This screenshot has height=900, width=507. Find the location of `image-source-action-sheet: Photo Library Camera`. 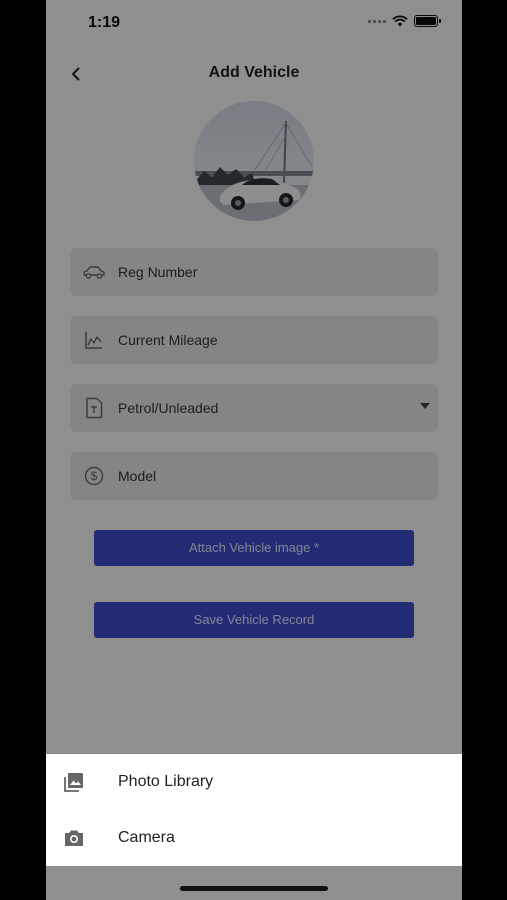

image-source-action-sheet: Photo Library Camera is located at coordinates (254, 810).